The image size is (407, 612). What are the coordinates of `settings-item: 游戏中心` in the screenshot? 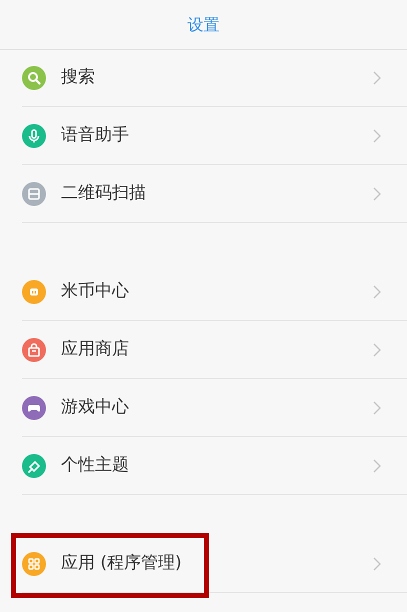 It's located at (203, 408).